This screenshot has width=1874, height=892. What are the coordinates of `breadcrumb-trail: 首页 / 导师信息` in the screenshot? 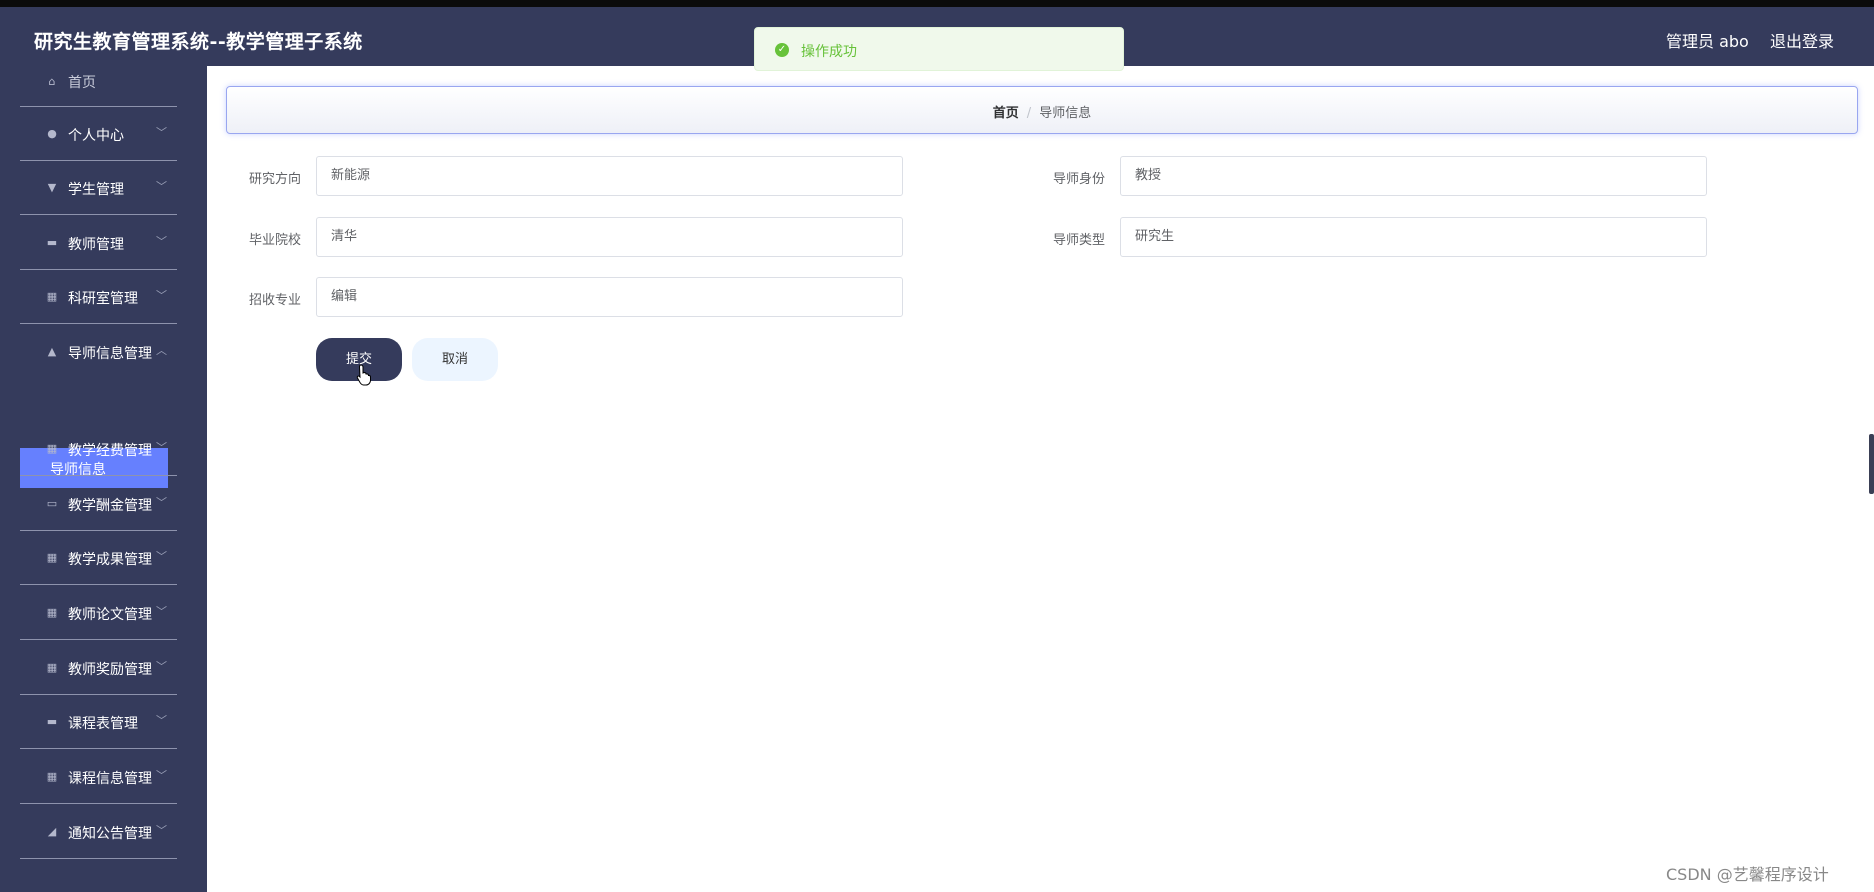 It's located at (1042, 111).